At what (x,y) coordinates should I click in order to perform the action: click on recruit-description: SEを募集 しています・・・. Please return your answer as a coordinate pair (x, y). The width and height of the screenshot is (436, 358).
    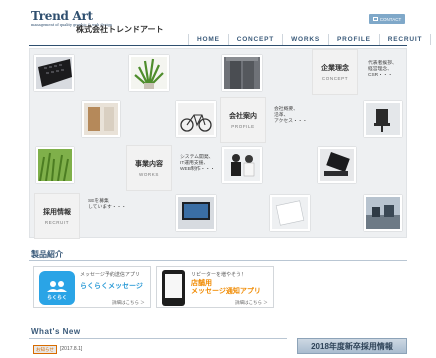
    Looking at the image, I should click on (107, 204).